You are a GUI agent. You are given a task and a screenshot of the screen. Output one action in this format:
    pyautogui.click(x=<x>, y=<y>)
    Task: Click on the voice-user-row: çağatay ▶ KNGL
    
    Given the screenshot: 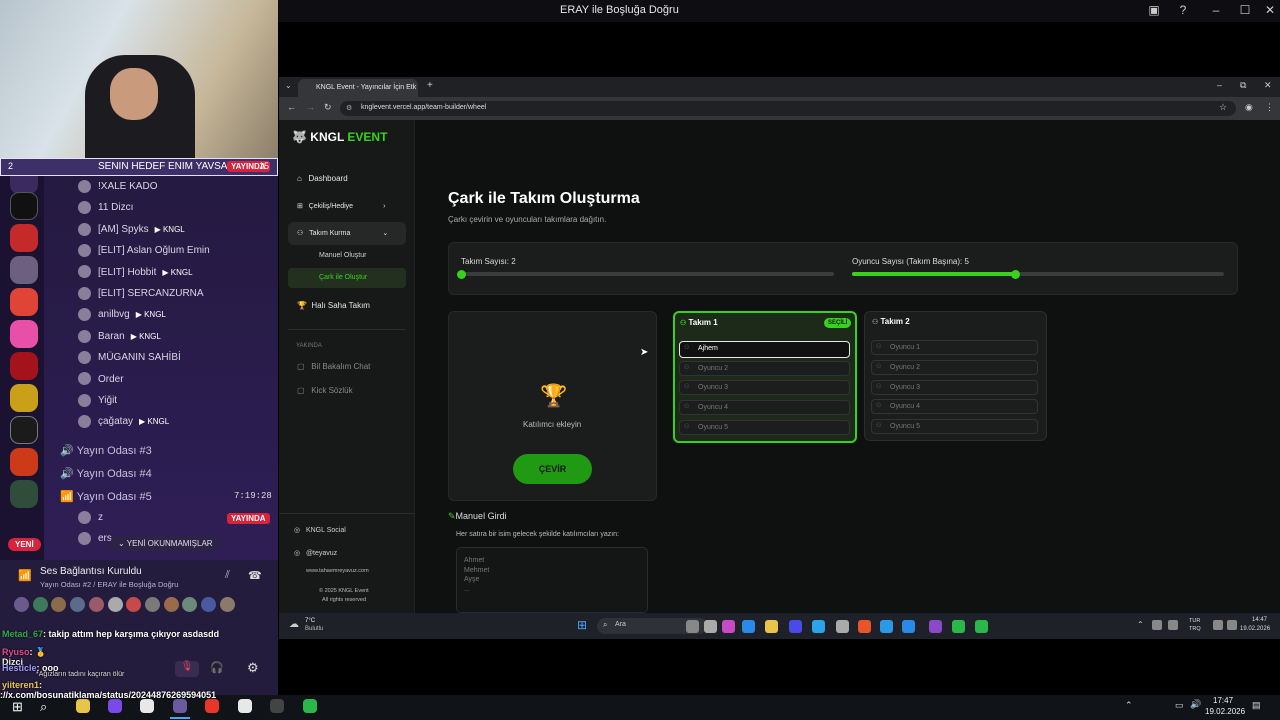 What is the action you would take?
    pyautogui.click(x=123, y=422)
    